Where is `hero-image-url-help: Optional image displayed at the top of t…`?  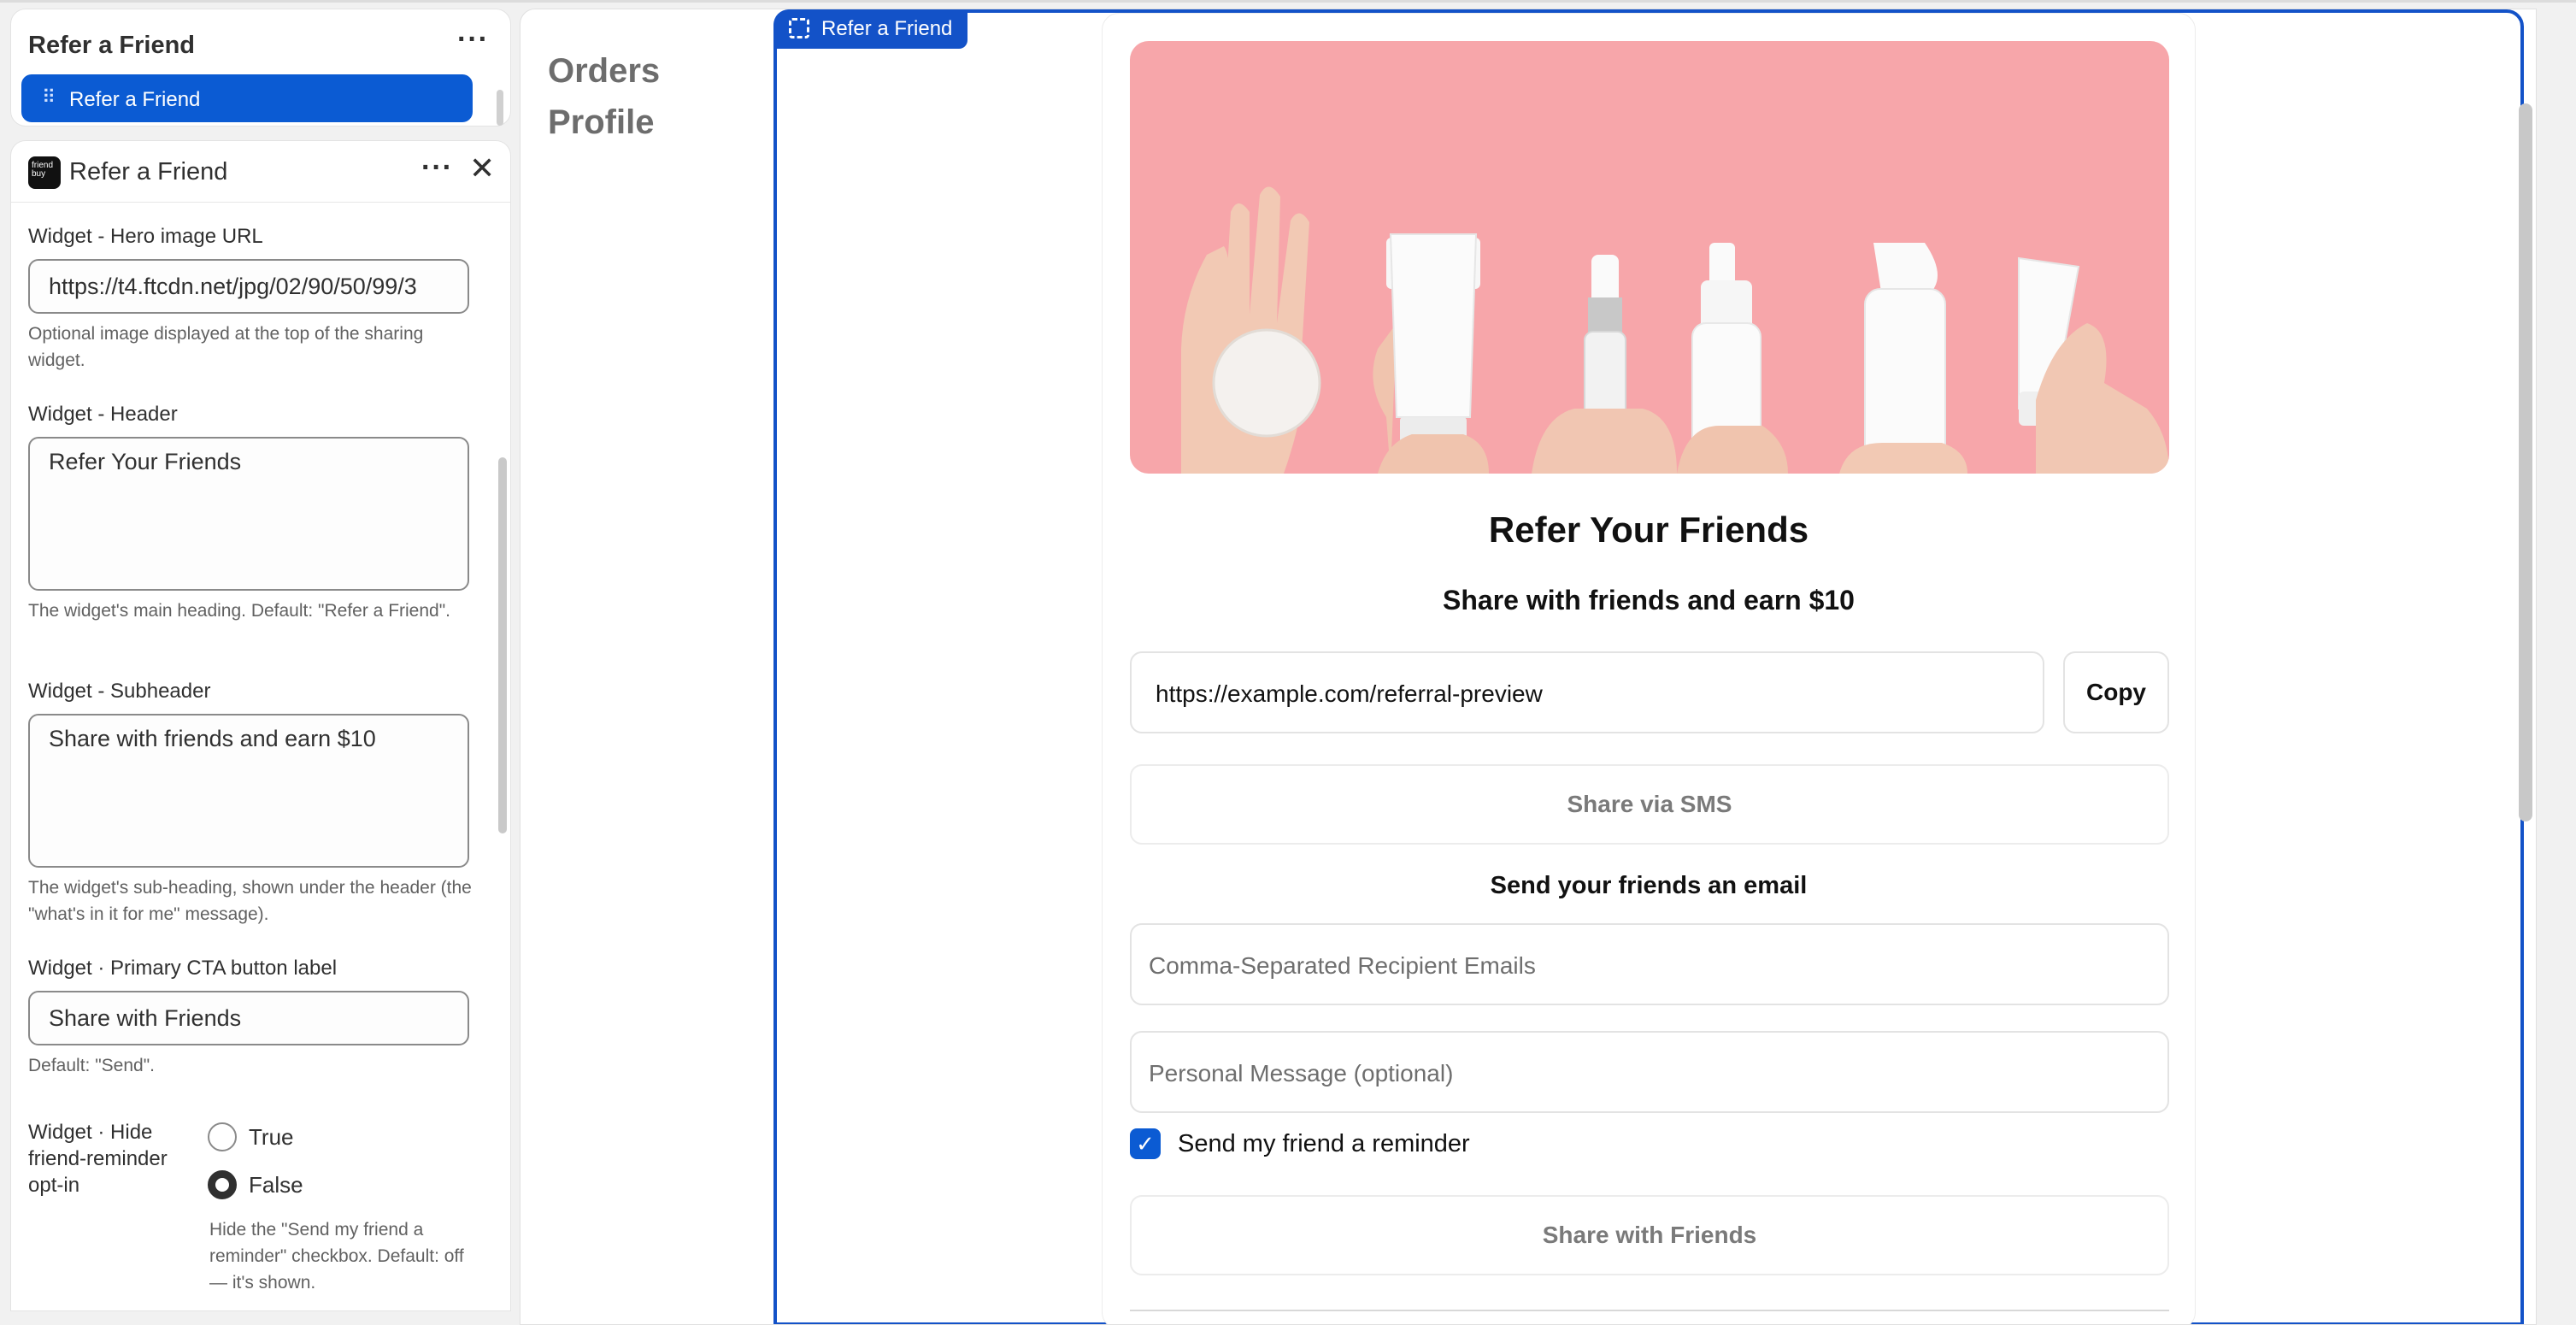
hero-image-url-help: Optional image displayed at the top of t… is located at coordinates (226, 347).